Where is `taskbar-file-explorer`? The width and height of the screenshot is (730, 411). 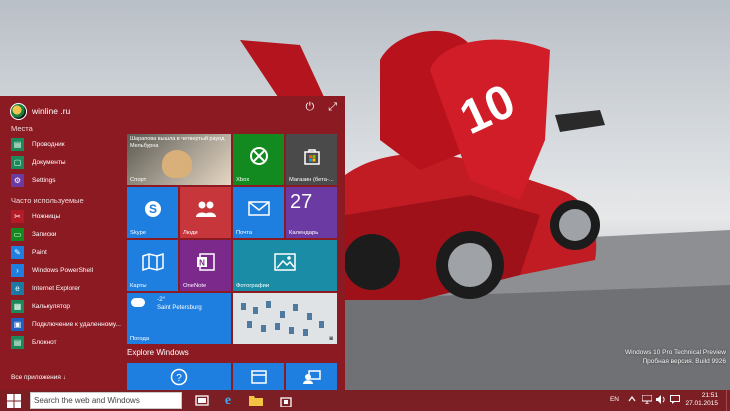 taskbar-file-explorer is located at coordinates (256, 400).